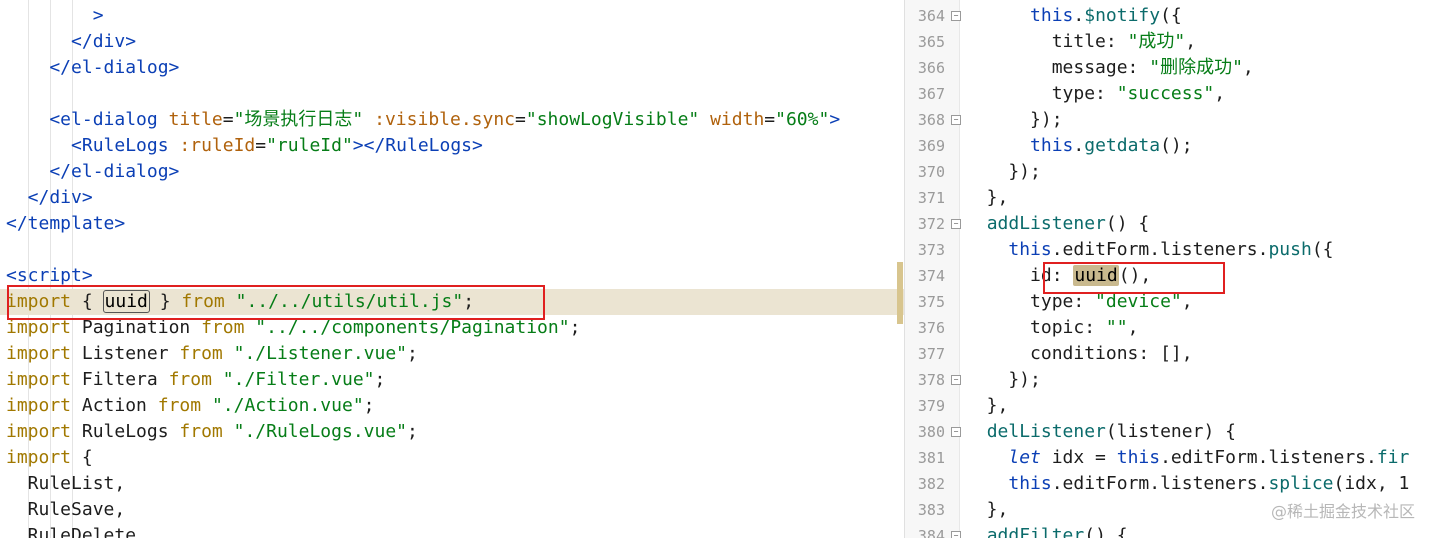  Describe the element at coordinates (737, 119) in the screenshot. I see `code-token: width` at that location.